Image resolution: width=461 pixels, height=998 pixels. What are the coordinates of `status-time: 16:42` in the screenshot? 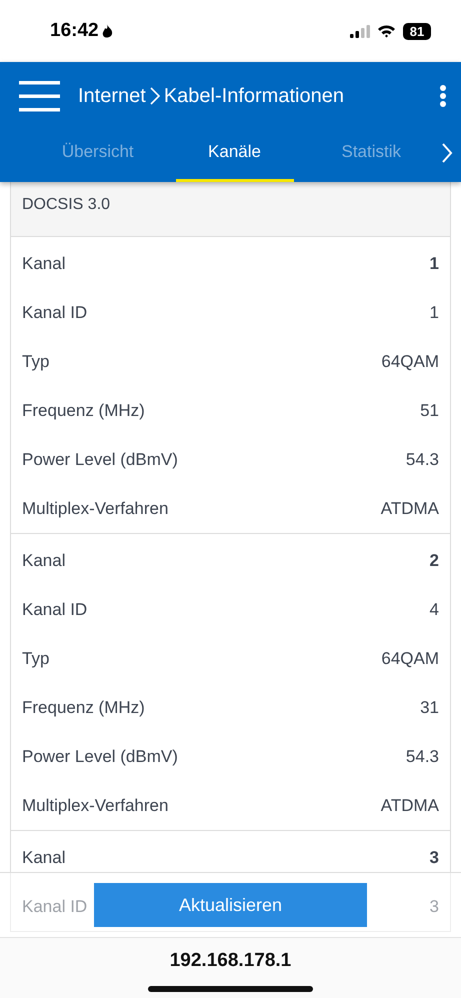 It's located at (74, 31).